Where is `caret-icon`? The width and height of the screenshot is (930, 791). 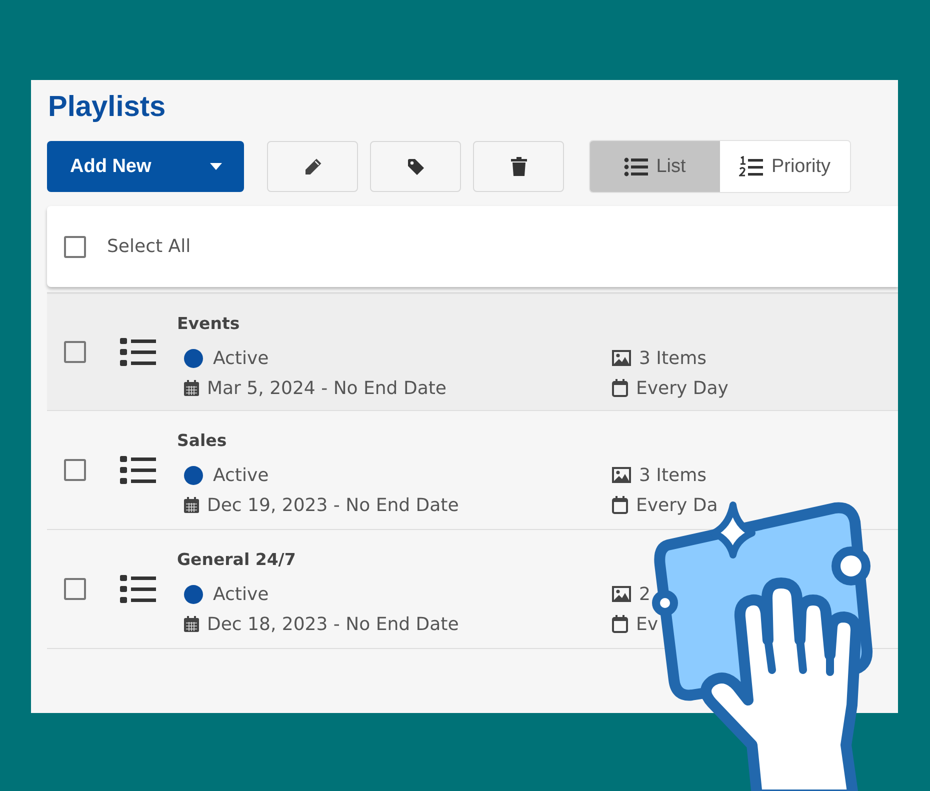 caret-icon is located at coordinates (216, 166).